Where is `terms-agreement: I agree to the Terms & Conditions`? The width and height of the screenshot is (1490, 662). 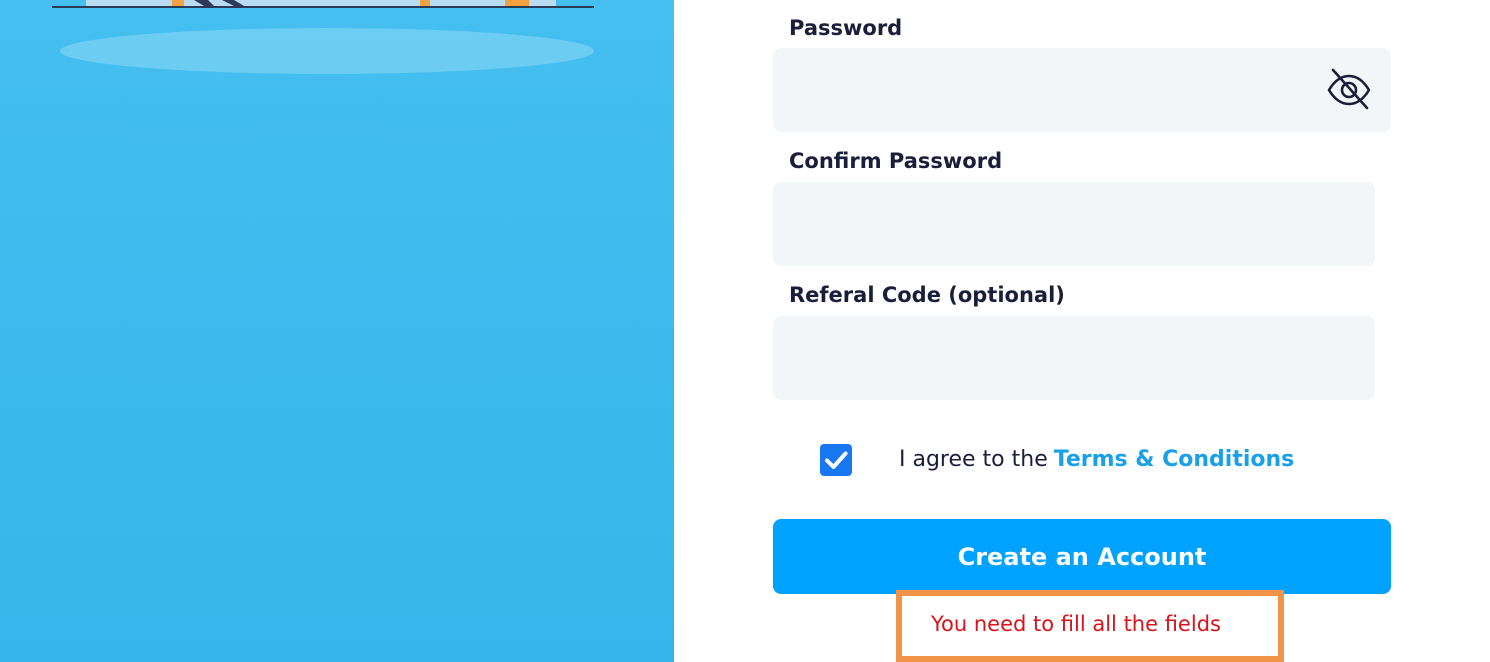
terms-agreement: I agree to the Terms & Conditions is located at coordinates (1096, 460).